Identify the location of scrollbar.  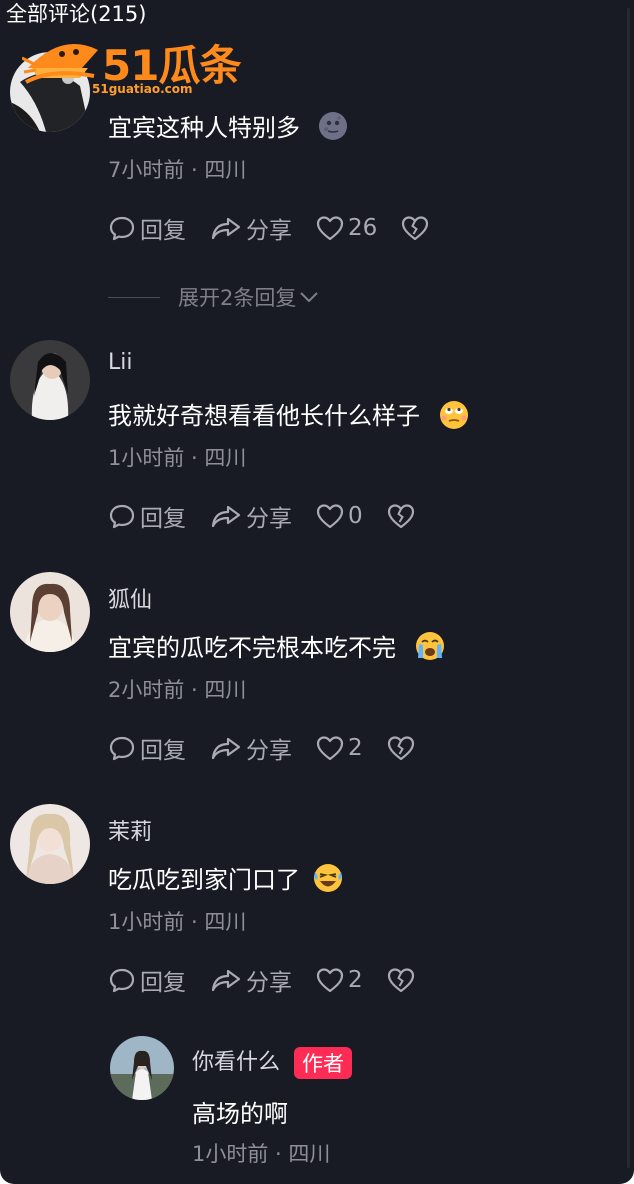
(628, 588).